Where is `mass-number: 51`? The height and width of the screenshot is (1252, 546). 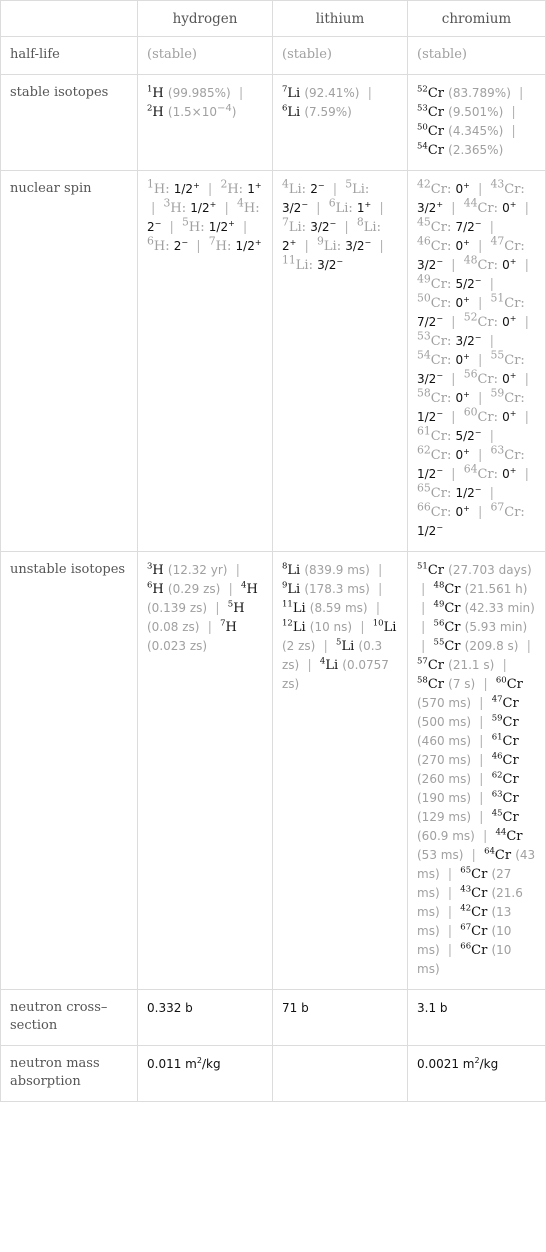 mass-number: 51 is located at coordinates (497, 298).